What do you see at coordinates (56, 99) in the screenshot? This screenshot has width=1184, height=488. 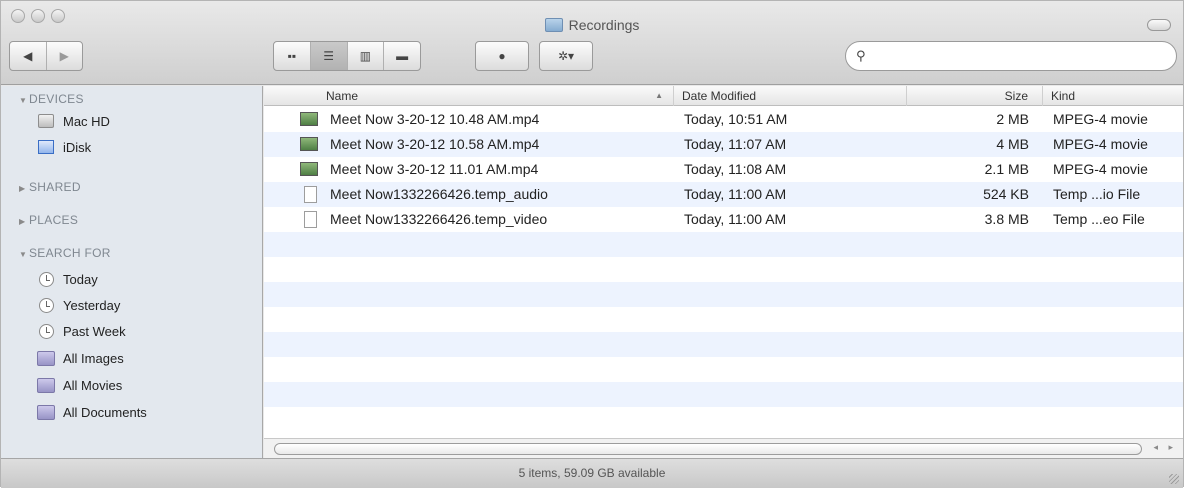 I see `sidebar-section-label: DEVICES` at bounding box center [56, 99].